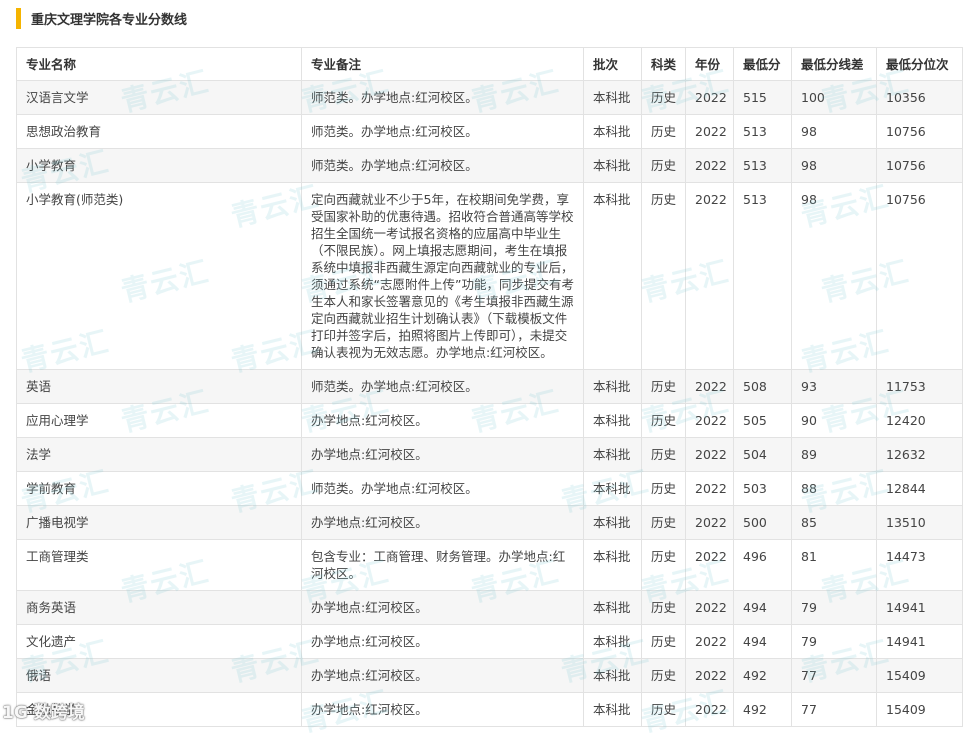  I want to click on cell-major: 商务英语, so click(159, 607).